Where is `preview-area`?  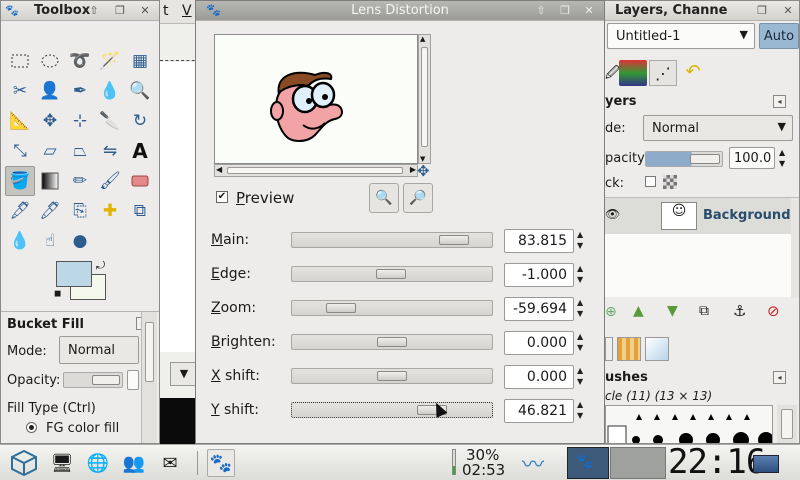
preview-area is located at coordinates (316, 99).